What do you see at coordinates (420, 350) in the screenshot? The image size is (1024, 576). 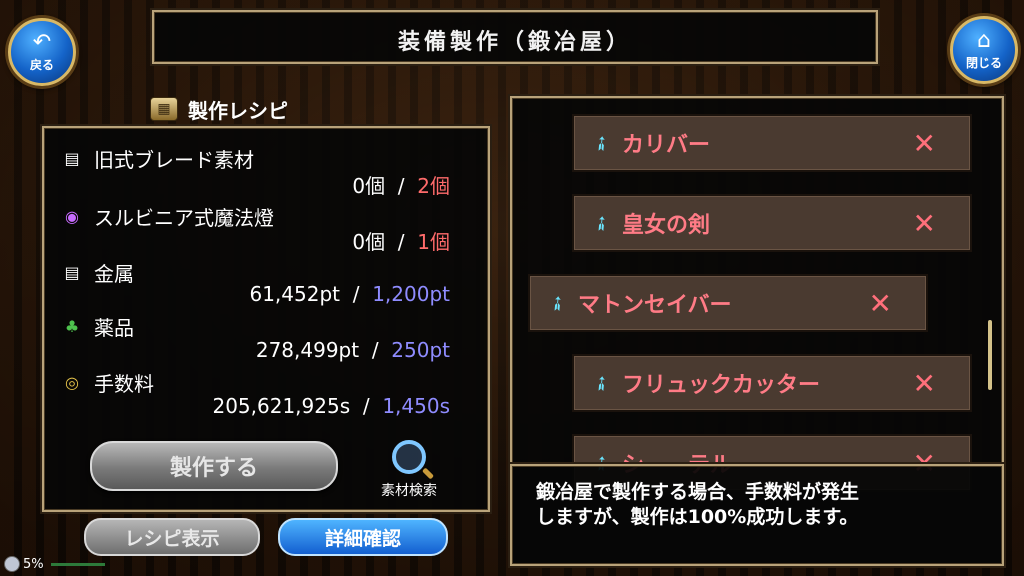 I see `material-need: 250pt` at bounding box center [420, 350].